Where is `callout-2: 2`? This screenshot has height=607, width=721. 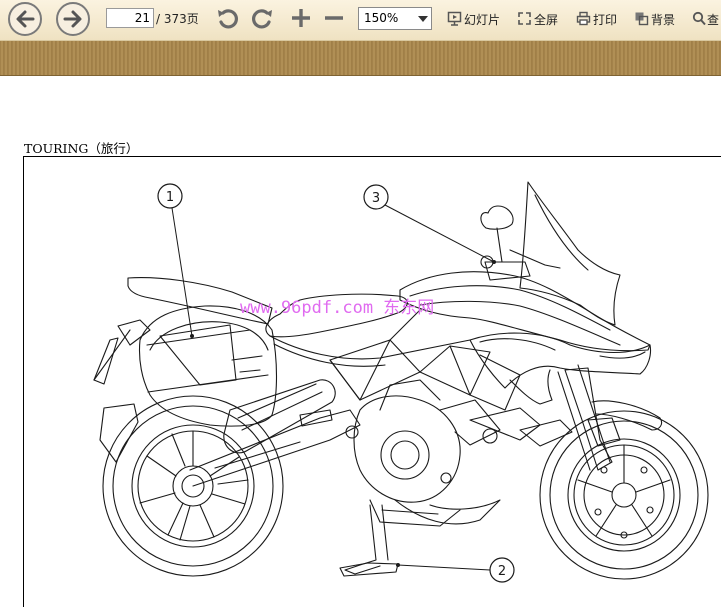 callout-2: 2 is located at coordinates (455, 570).